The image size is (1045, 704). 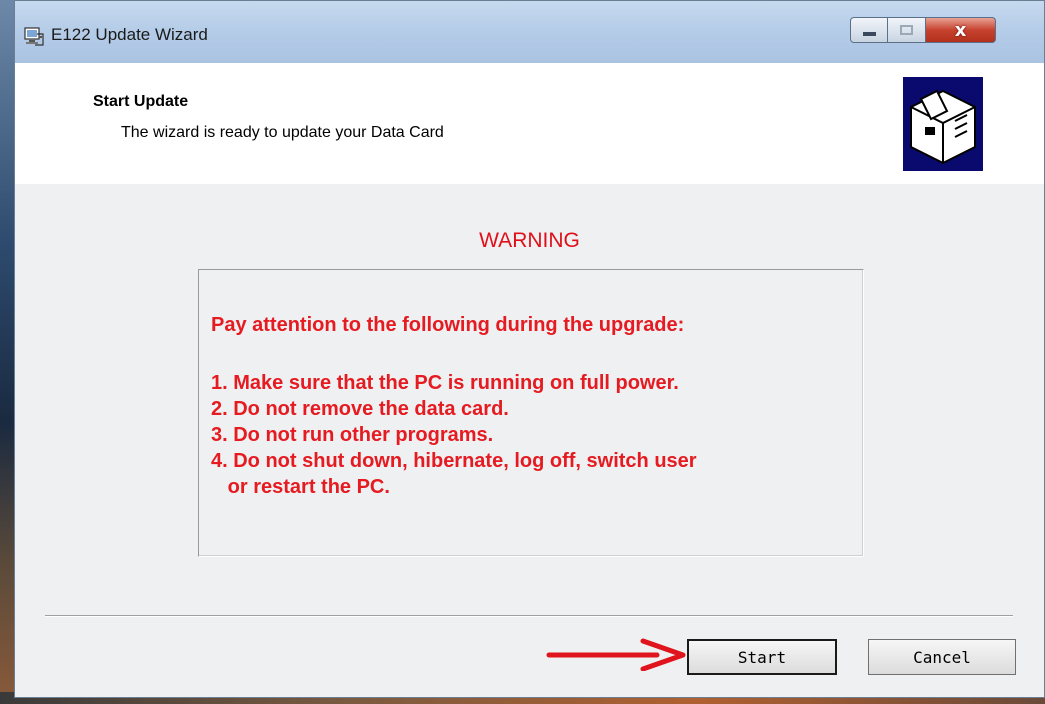 What do you see at coordinates (616, 654) in the screenshot?
I see `red-arrow-icon` at bounding box center [616, 654].